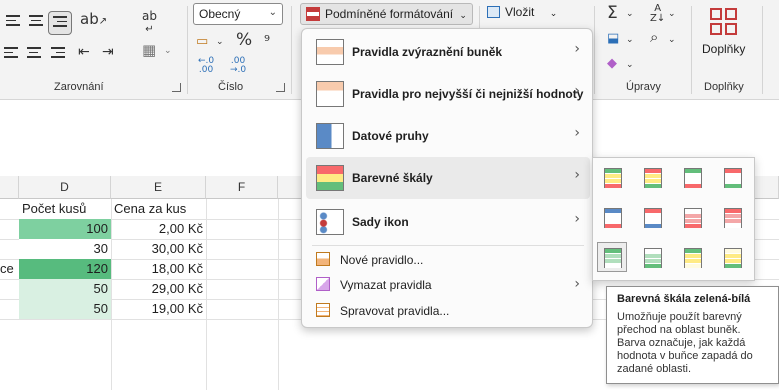 The width and height of the screenshot is (779, 390). I want to click on autosum-icon: Σ, so click(612, 13).